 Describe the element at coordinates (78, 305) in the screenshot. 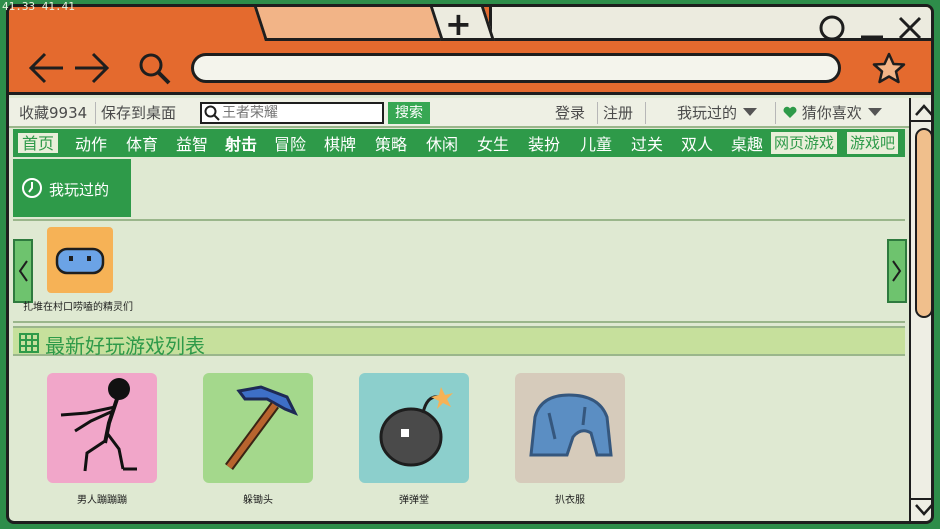

I see `recent-game-label: 扎堆在村口唠嗑的精灵们` at that location.